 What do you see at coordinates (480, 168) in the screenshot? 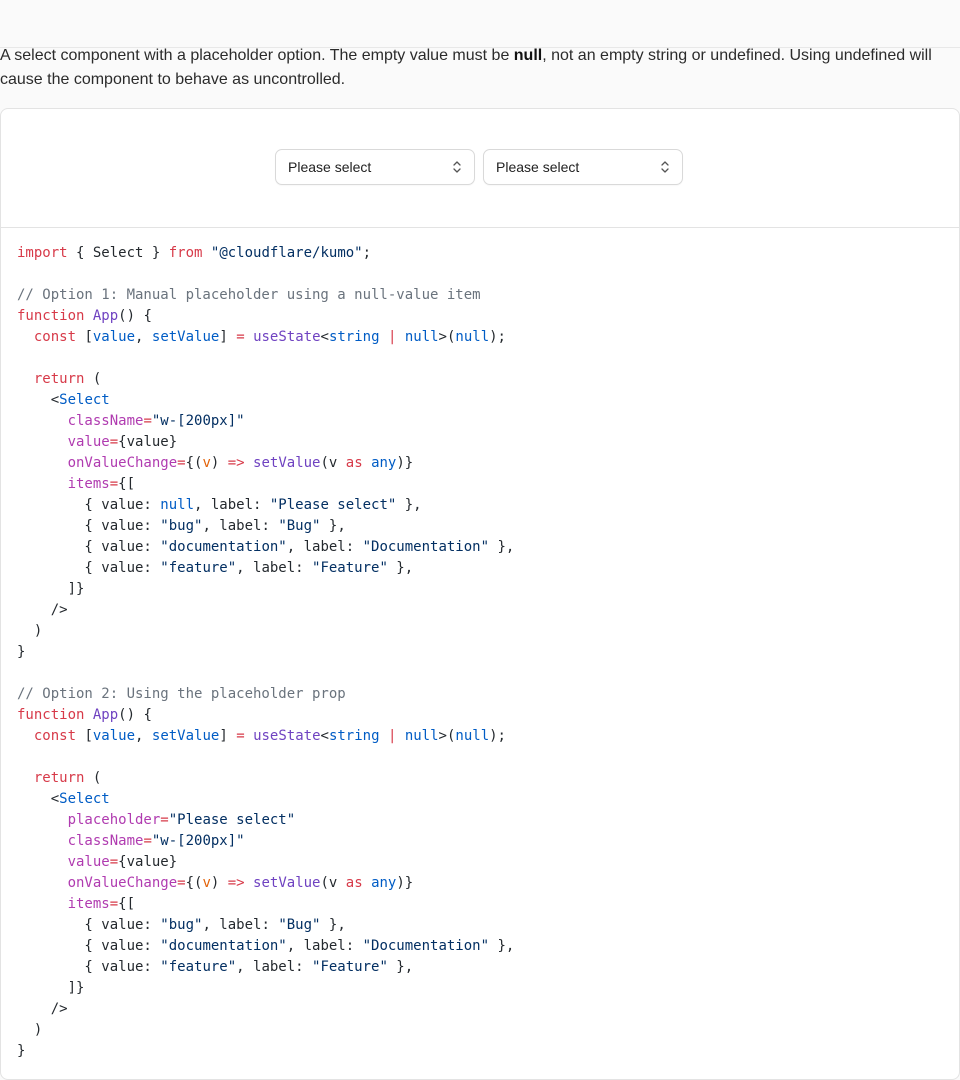
I see `preview-area: Please select Please select` at bounding box center [480, 168].